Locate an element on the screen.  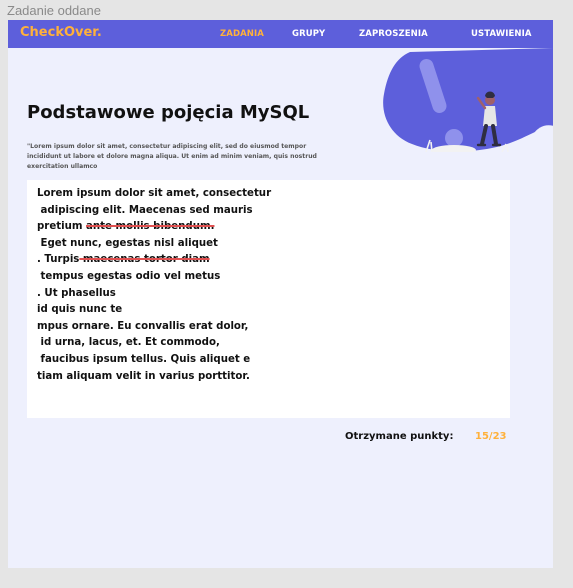
answer-line: pretium ante mollis bibendum. is located at coordinates (125, 226).